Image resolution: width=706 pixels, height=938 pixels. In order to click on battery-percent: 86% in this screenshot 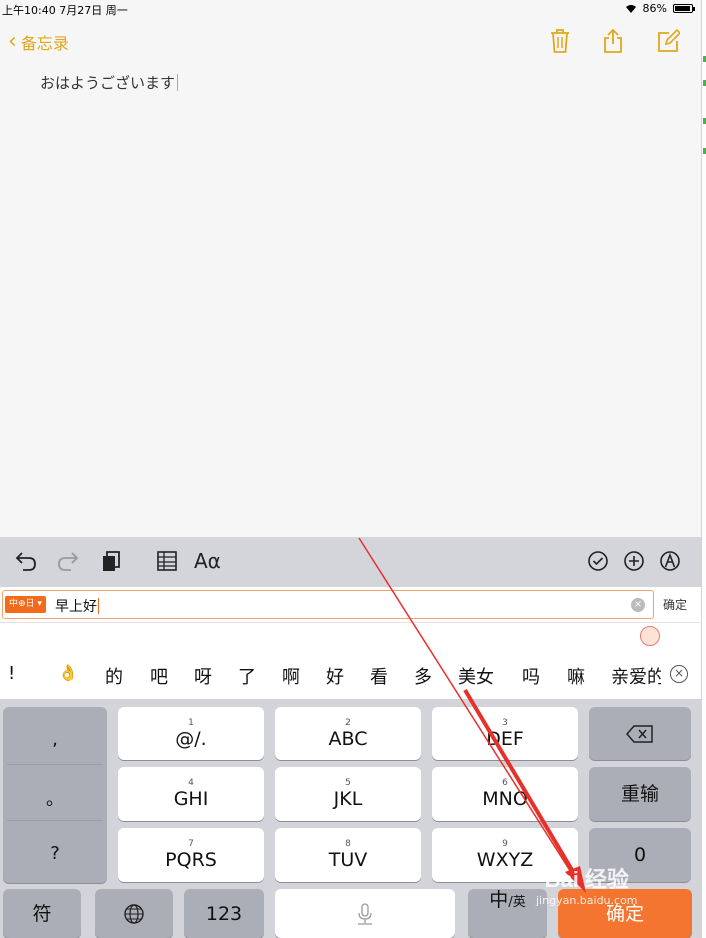, I will do `click(654, 8)`.